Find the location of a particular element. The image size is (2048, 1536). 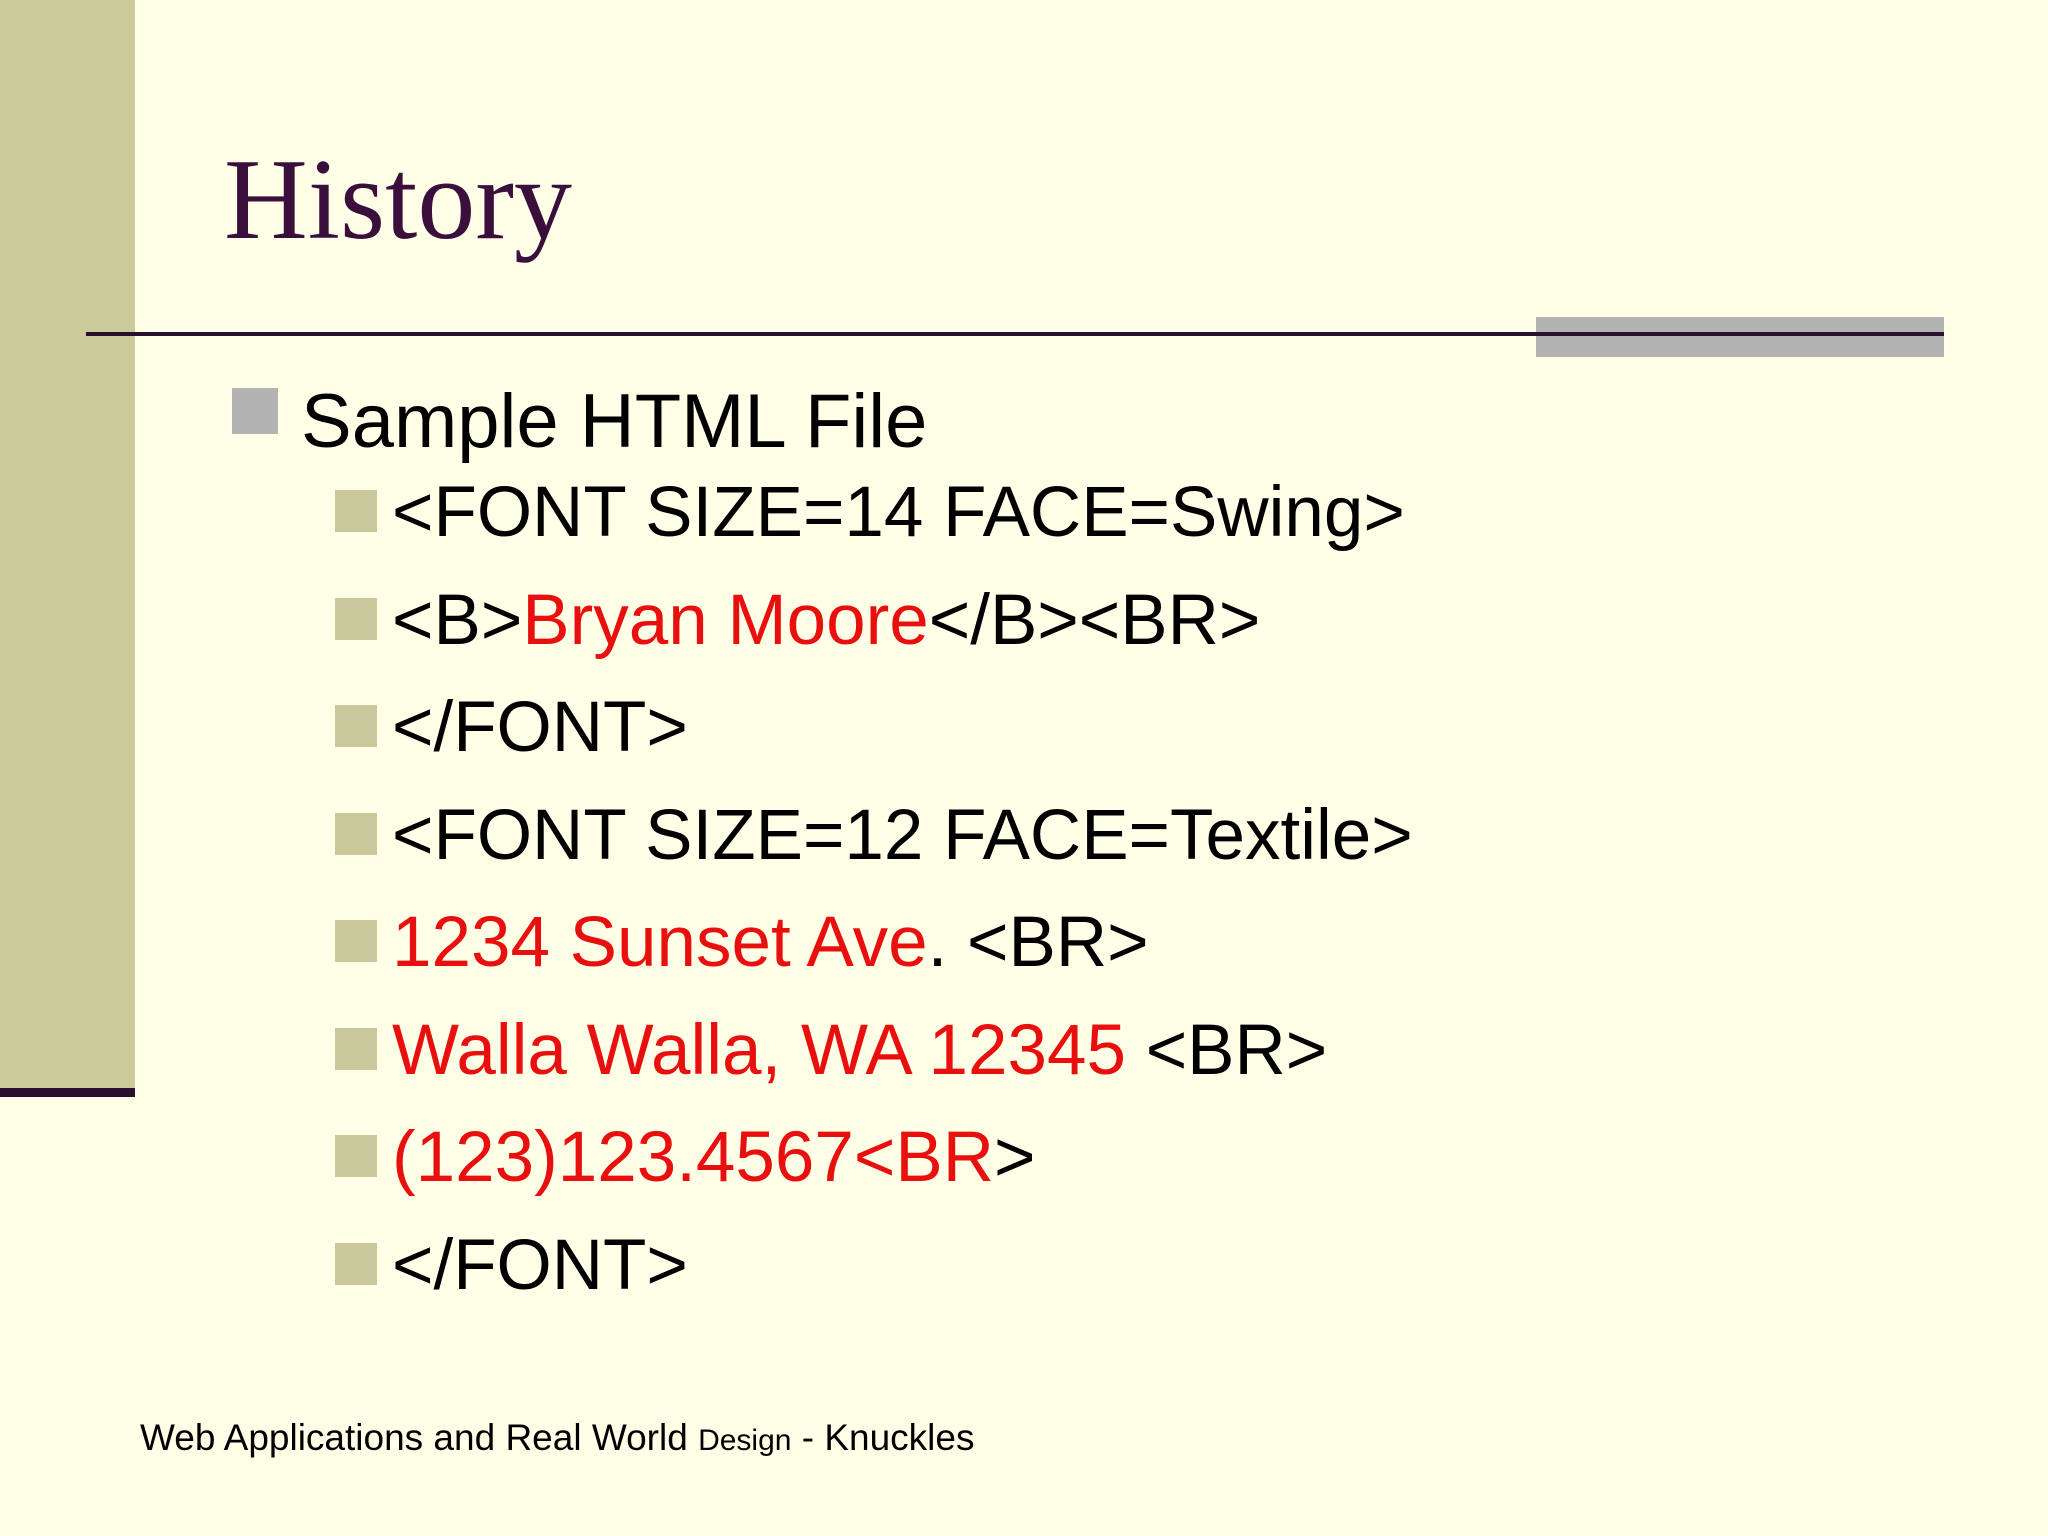

footer-text-part1: Web Applications and Real World is located at coordinates (414, 1437).